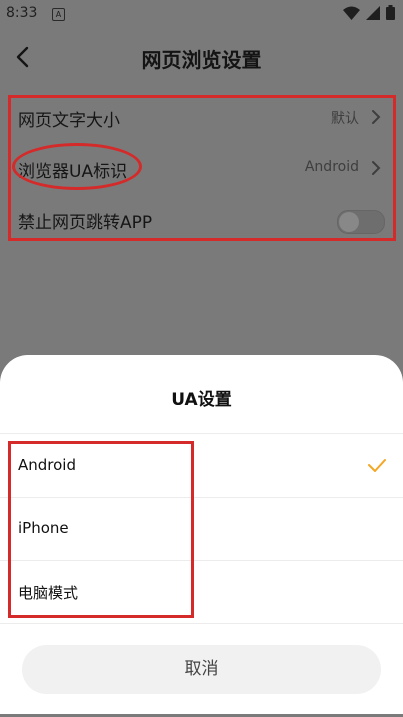 The height and width of the screenshot is (717, 403). What do you see at coordinates (201, 400) in the screenshot?
I see `sheet-title: UA设置` at bounding box center [201, 400].